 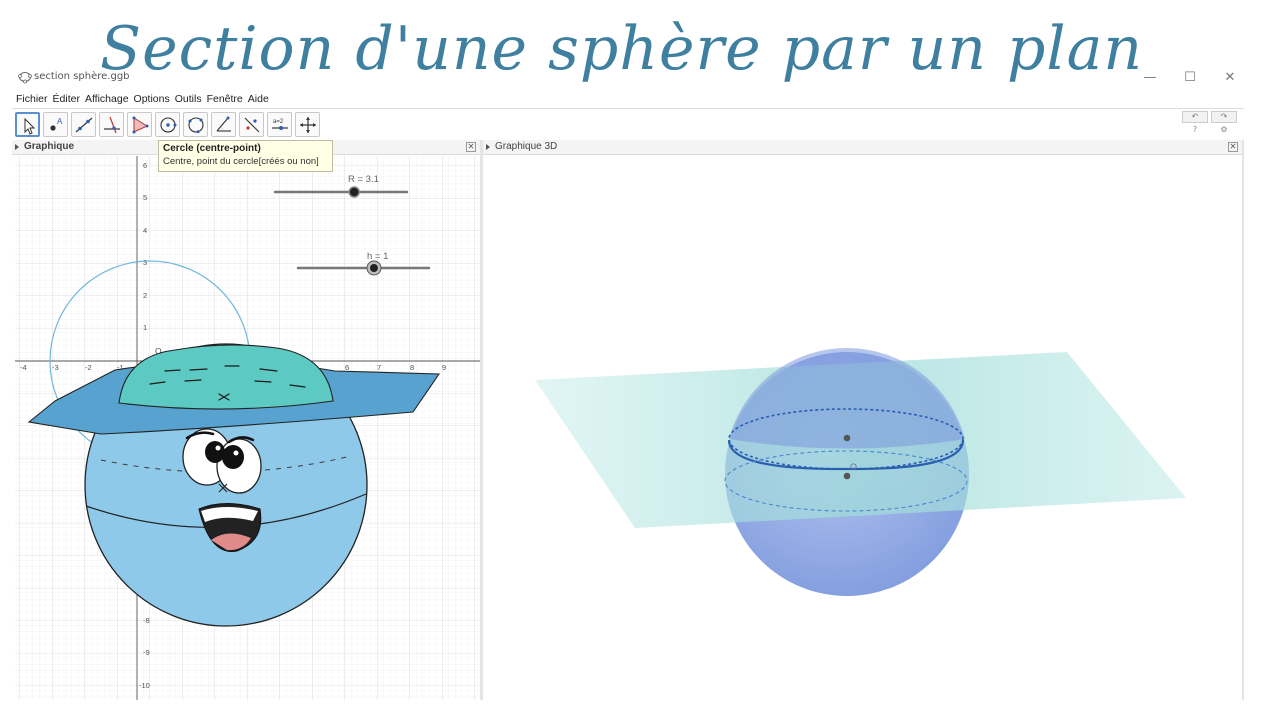 I want to click on circle-three-points-icon, so click(x=196, y=125).